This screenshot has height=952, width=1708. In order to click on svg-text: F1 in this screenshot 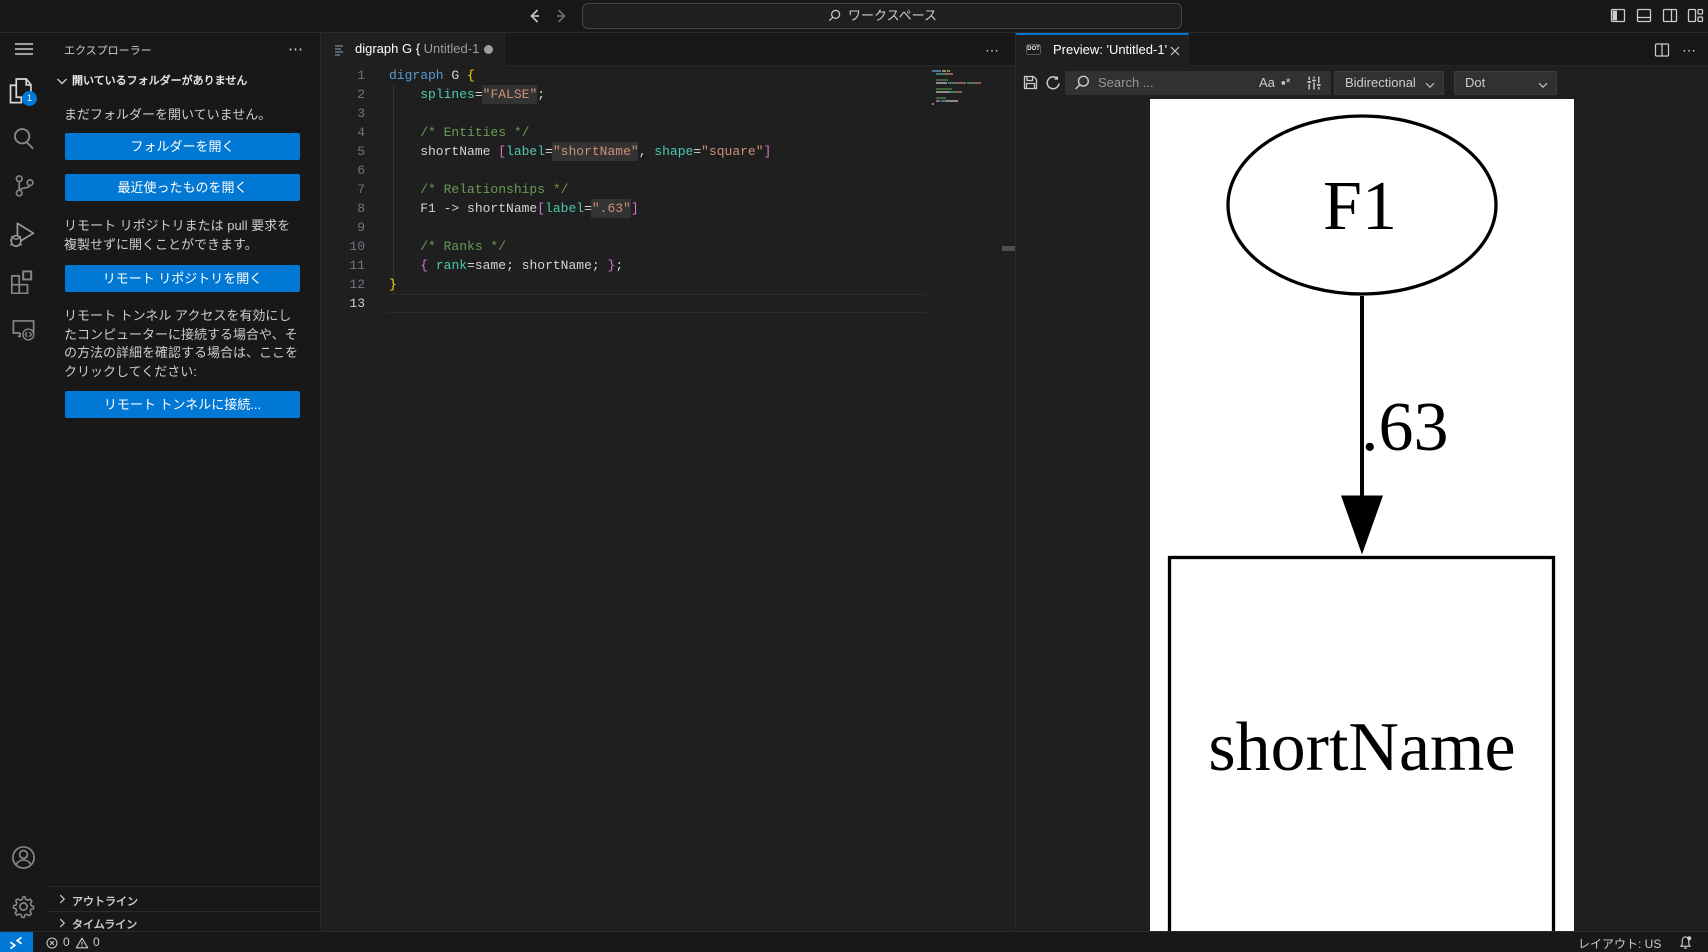, I will do `click(1360, 206)`.